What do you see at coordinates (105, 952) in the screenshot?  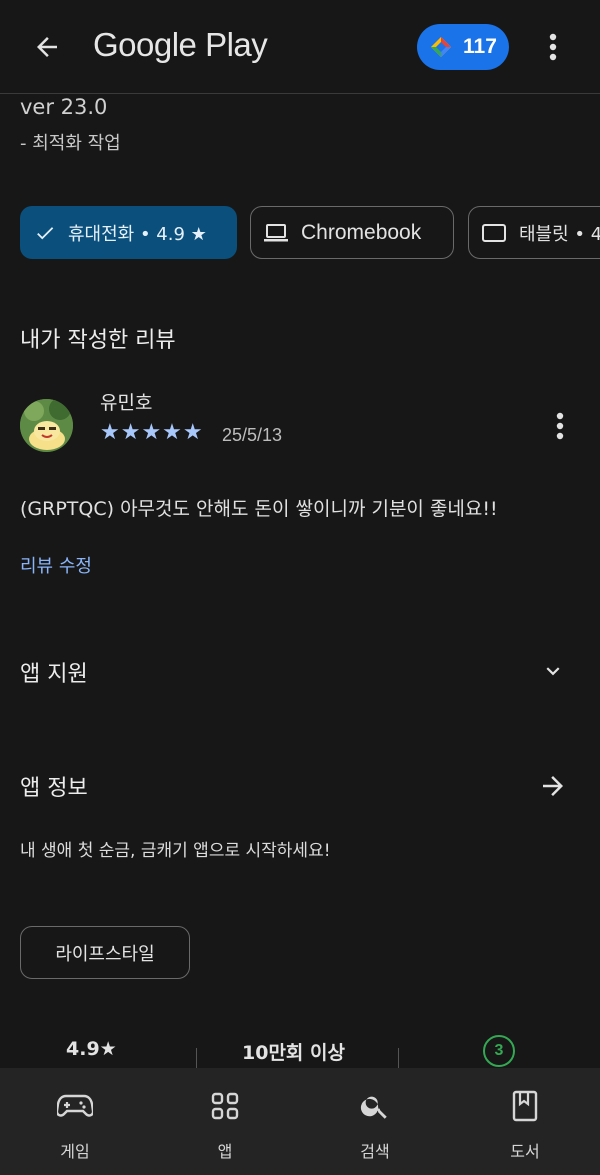 I see `category-tag: 라이프스타일` at bounding box center [105, 952].